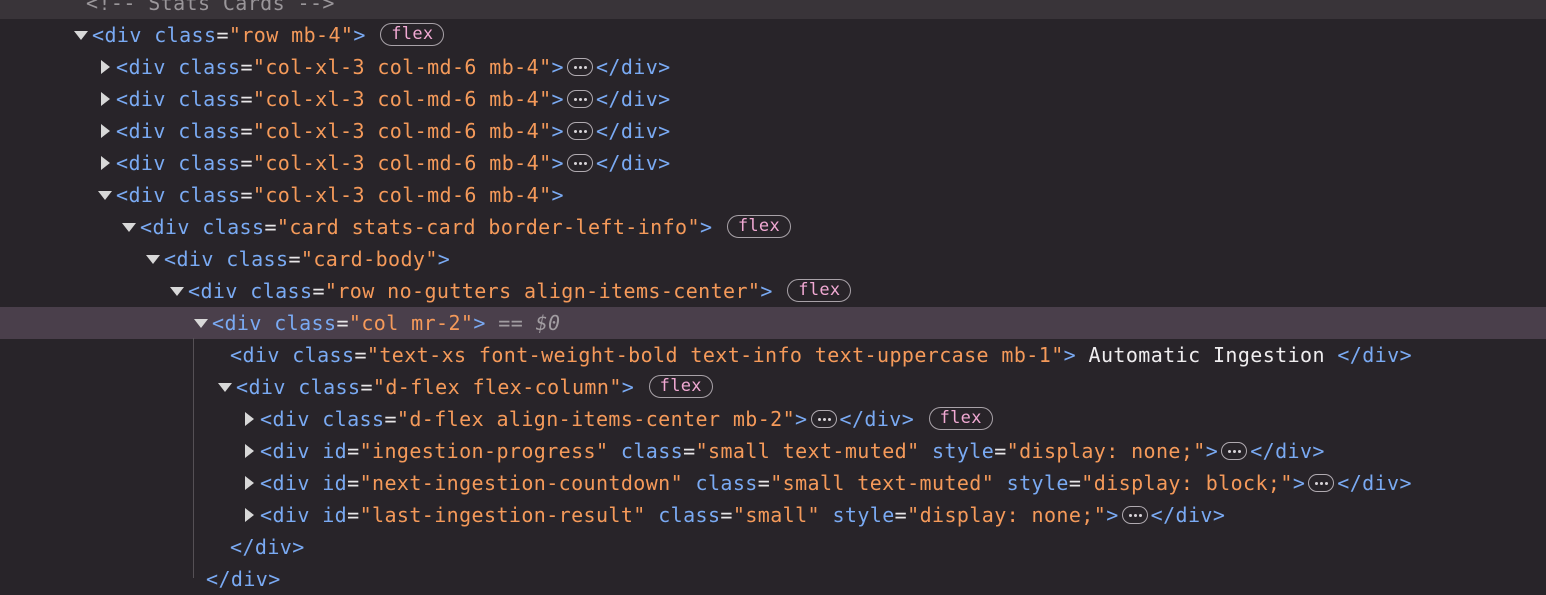 This screenshot has height=595, width=1546. What do you see at coordinates (773, 35) in the screenshot?
I see `tree-row: <div class="row mb-4"> flex` at bounding box center [773, 35].